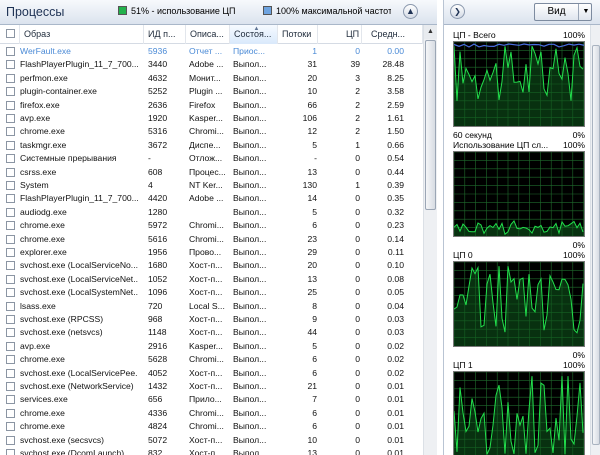 Image resolution: width=600 pixels, height=455 pixels. I want to click on table-row: avp.exe 2916 Kasper... Выпол... 5 0 0.02, so click(211, 346).